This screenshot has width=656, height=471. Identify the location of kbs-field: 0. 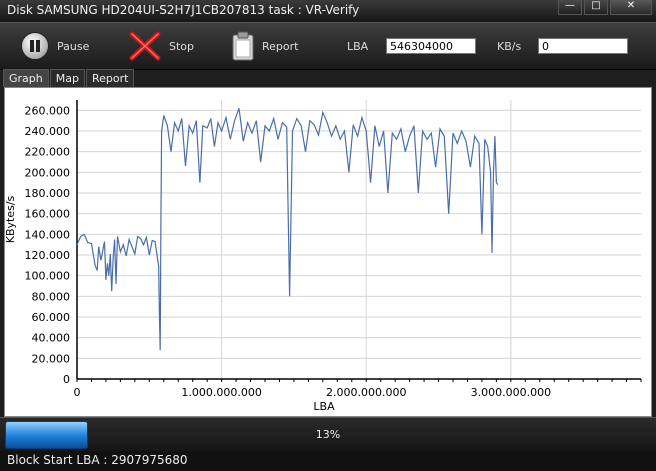
(583, 46).